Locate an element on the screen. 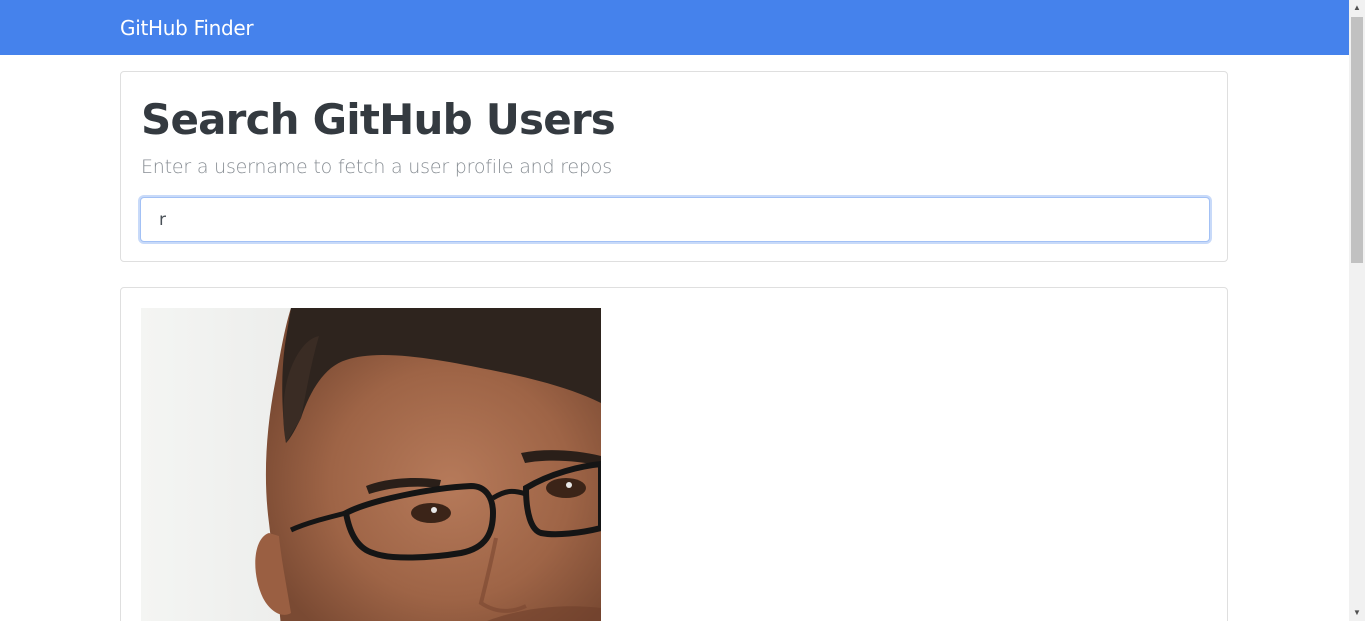 Image resolution: width=1365 pixels, height=621 pixels. brand-link: GitHub Finder is located at coordinates (187, 28).